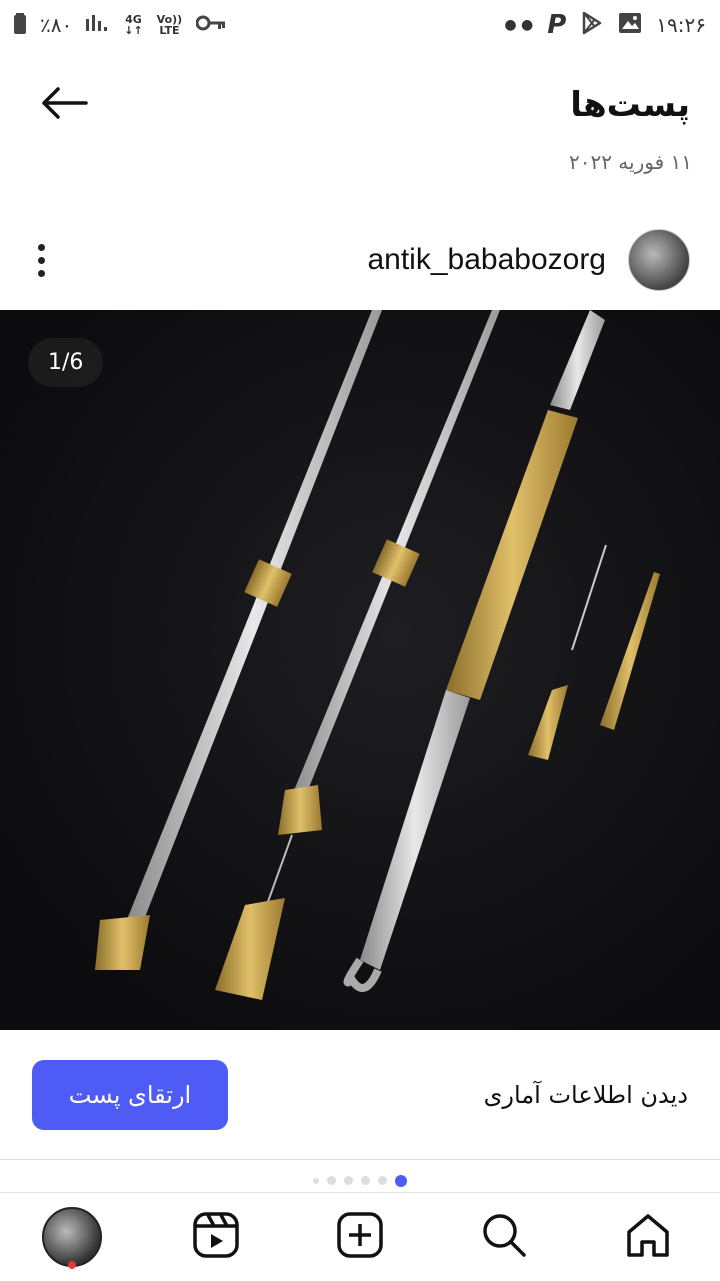  Describe the element at coordinates (630, 25) in the screenshot. I see `gallery-icon` at that location.